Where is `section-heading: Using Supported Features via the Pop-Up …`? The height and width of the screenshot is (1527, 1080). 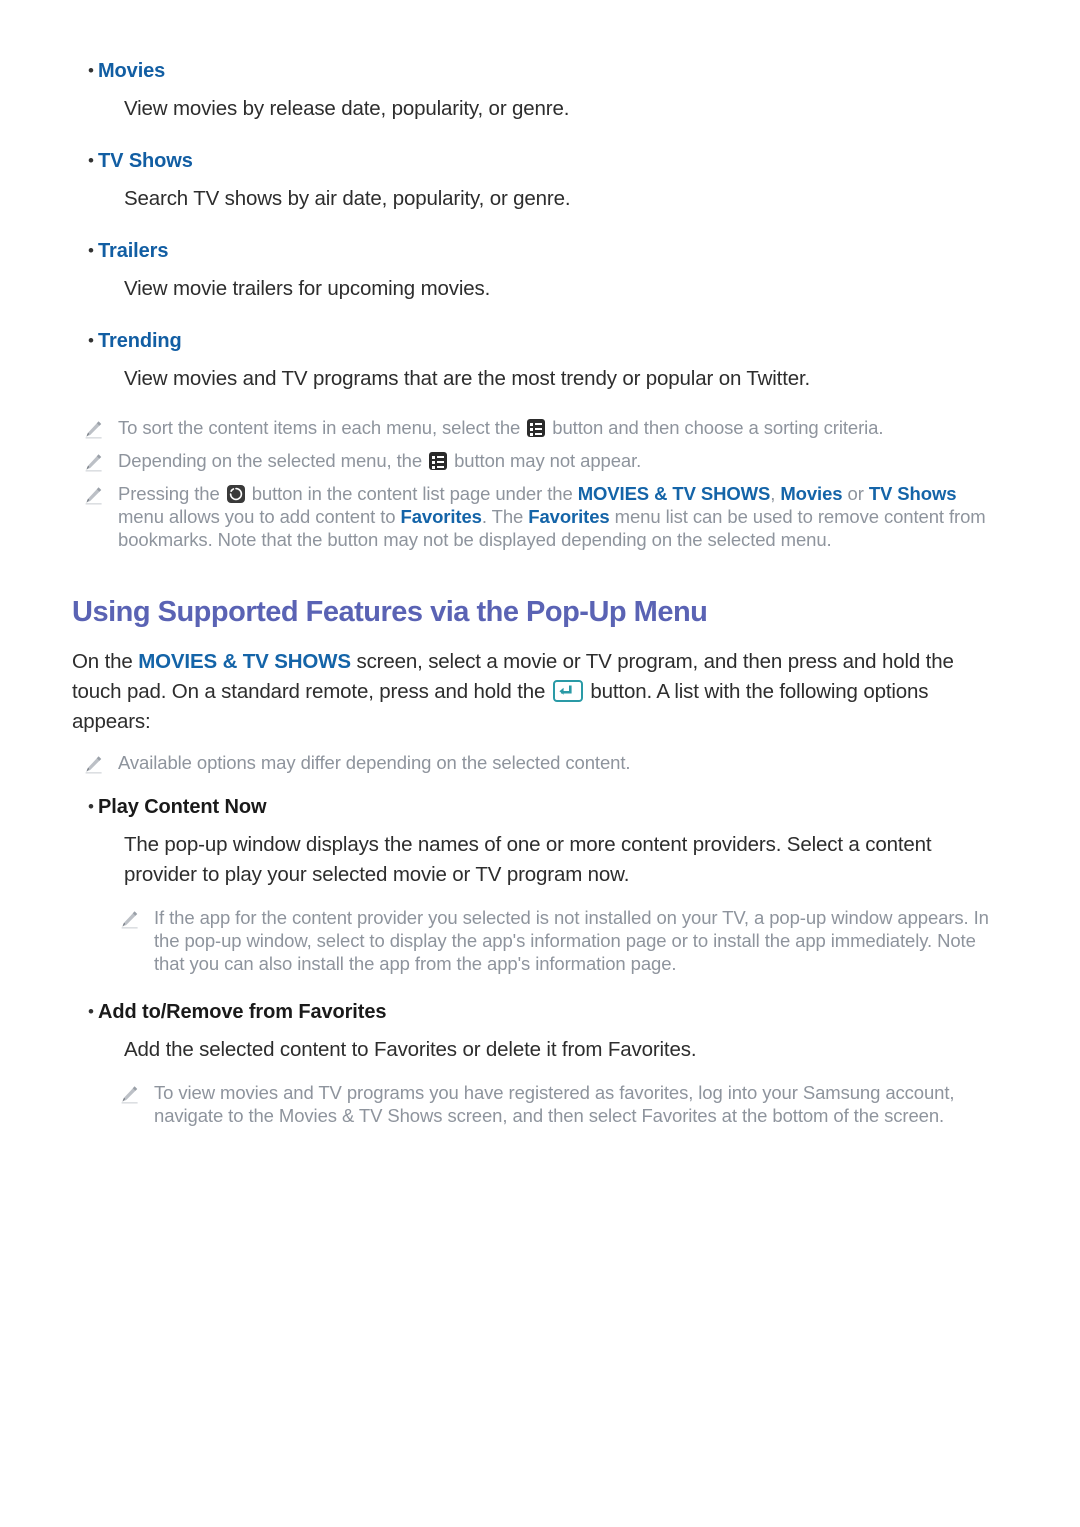
section-heading: Using Supported Features via the Pop-Up … is located at coordinates (390, 612).